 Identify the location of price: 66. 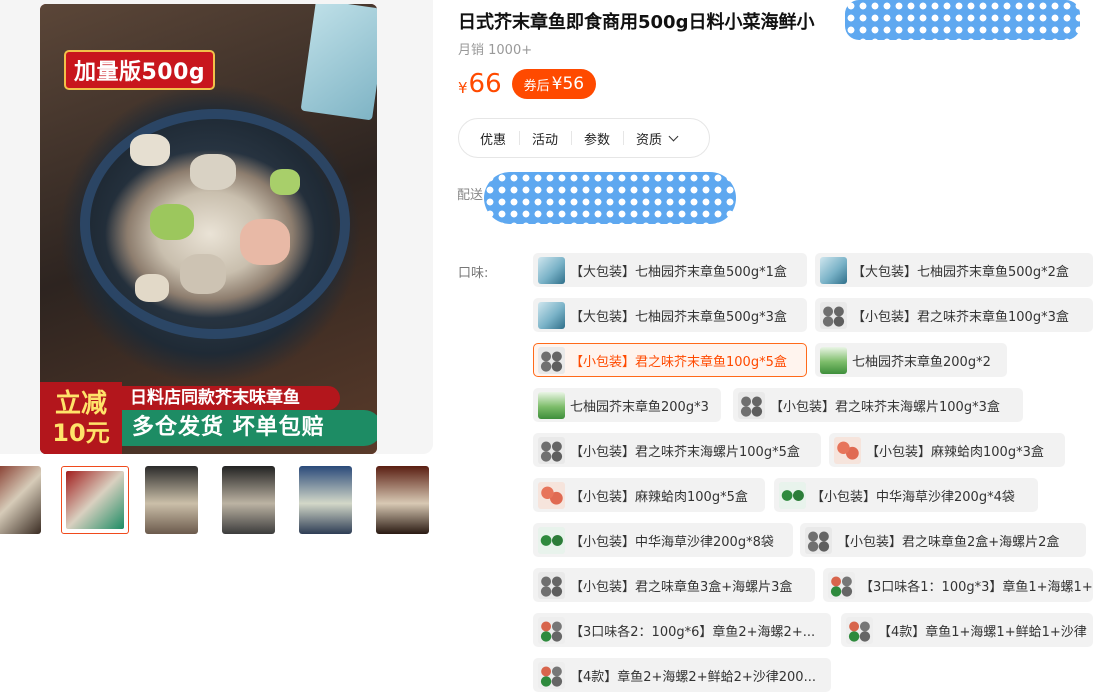
(485, 84).